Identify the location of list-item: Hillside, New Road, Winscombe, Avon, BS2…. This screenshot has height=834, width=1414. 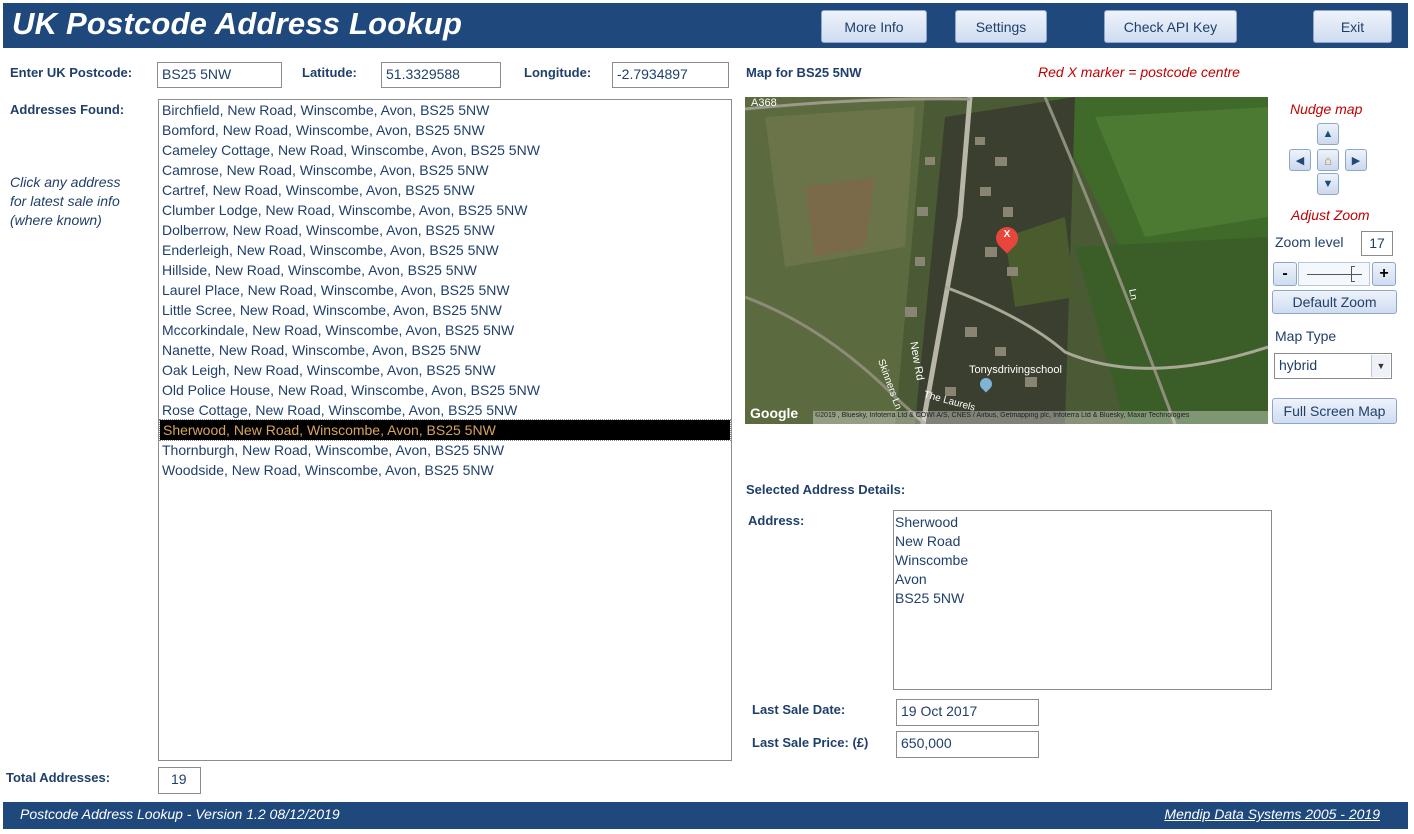
(445, 270).